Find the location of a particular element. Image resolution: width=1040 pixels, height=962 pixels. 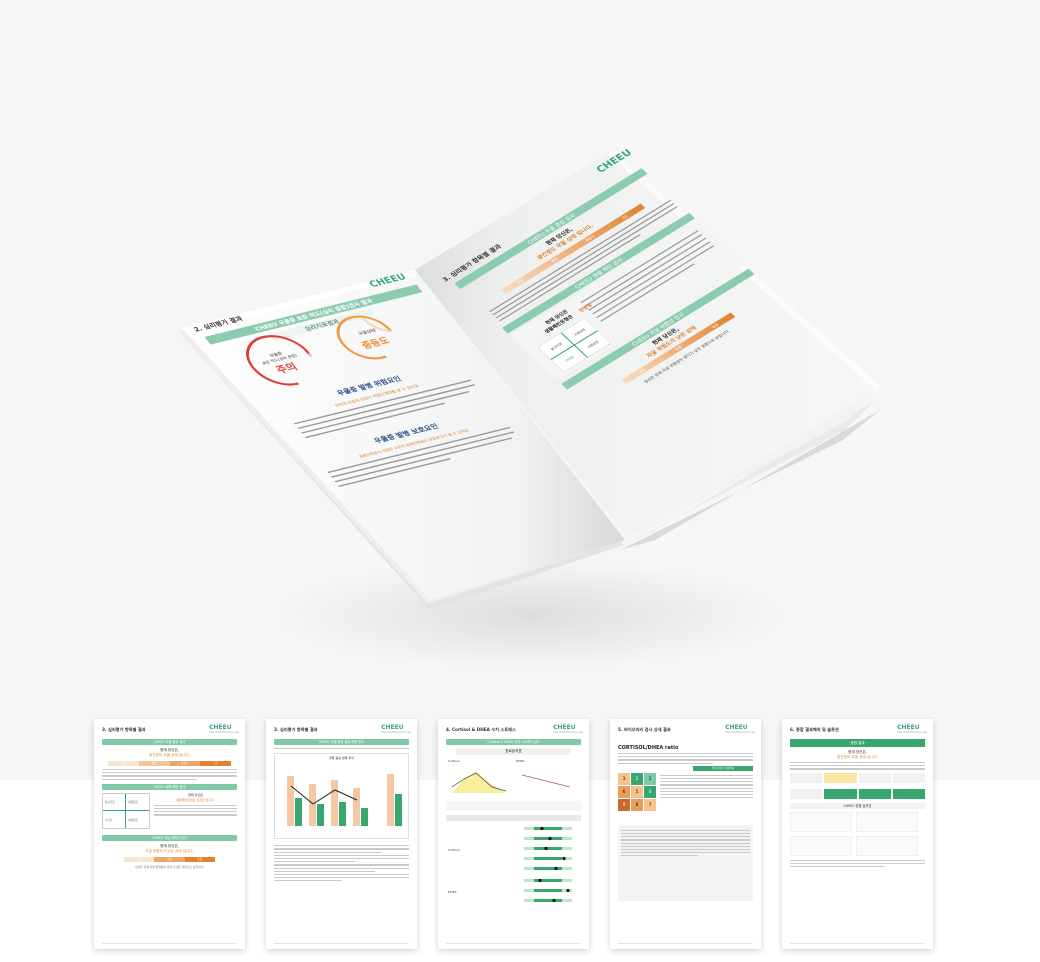

thumb-logo: CHEEU Your emotional journey is located at coordinates (224, 729).